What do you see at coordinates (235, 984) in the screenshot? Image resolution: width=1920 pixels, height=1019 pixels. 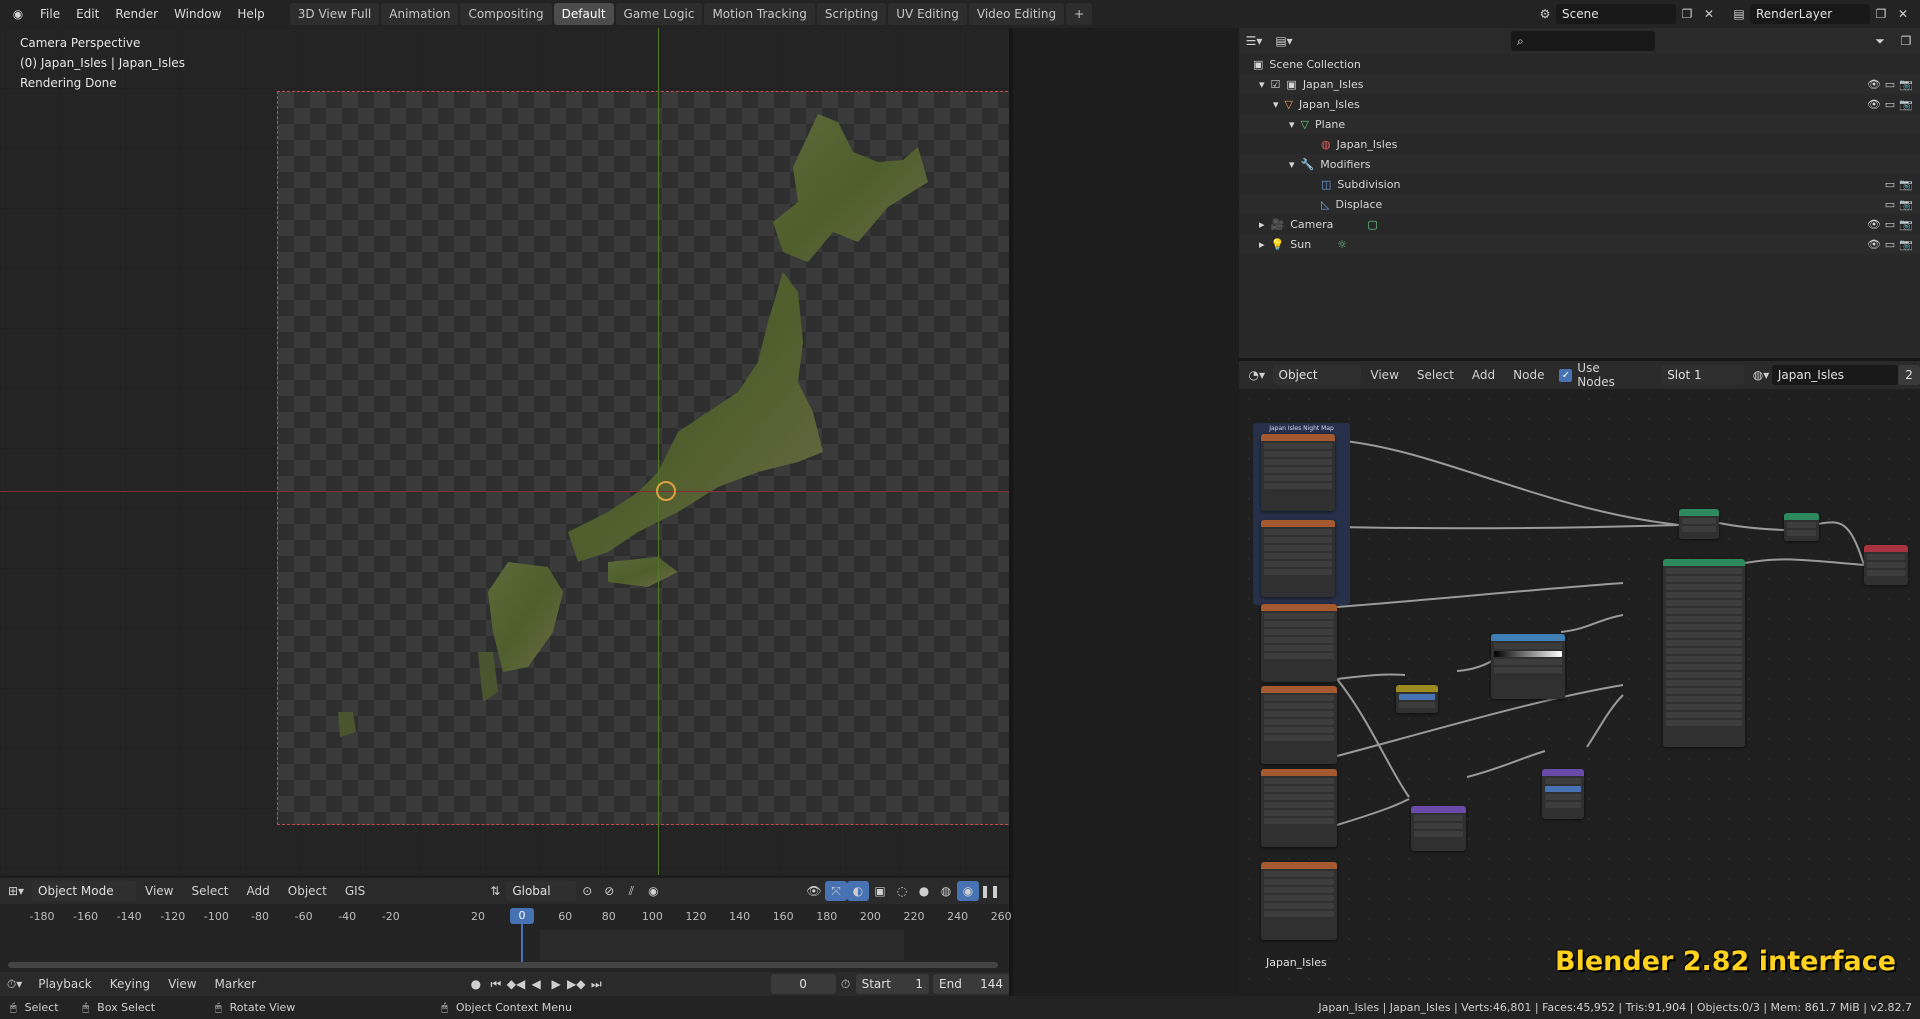 I see `marker-menu: Marker` at bounding box center [235, 984].